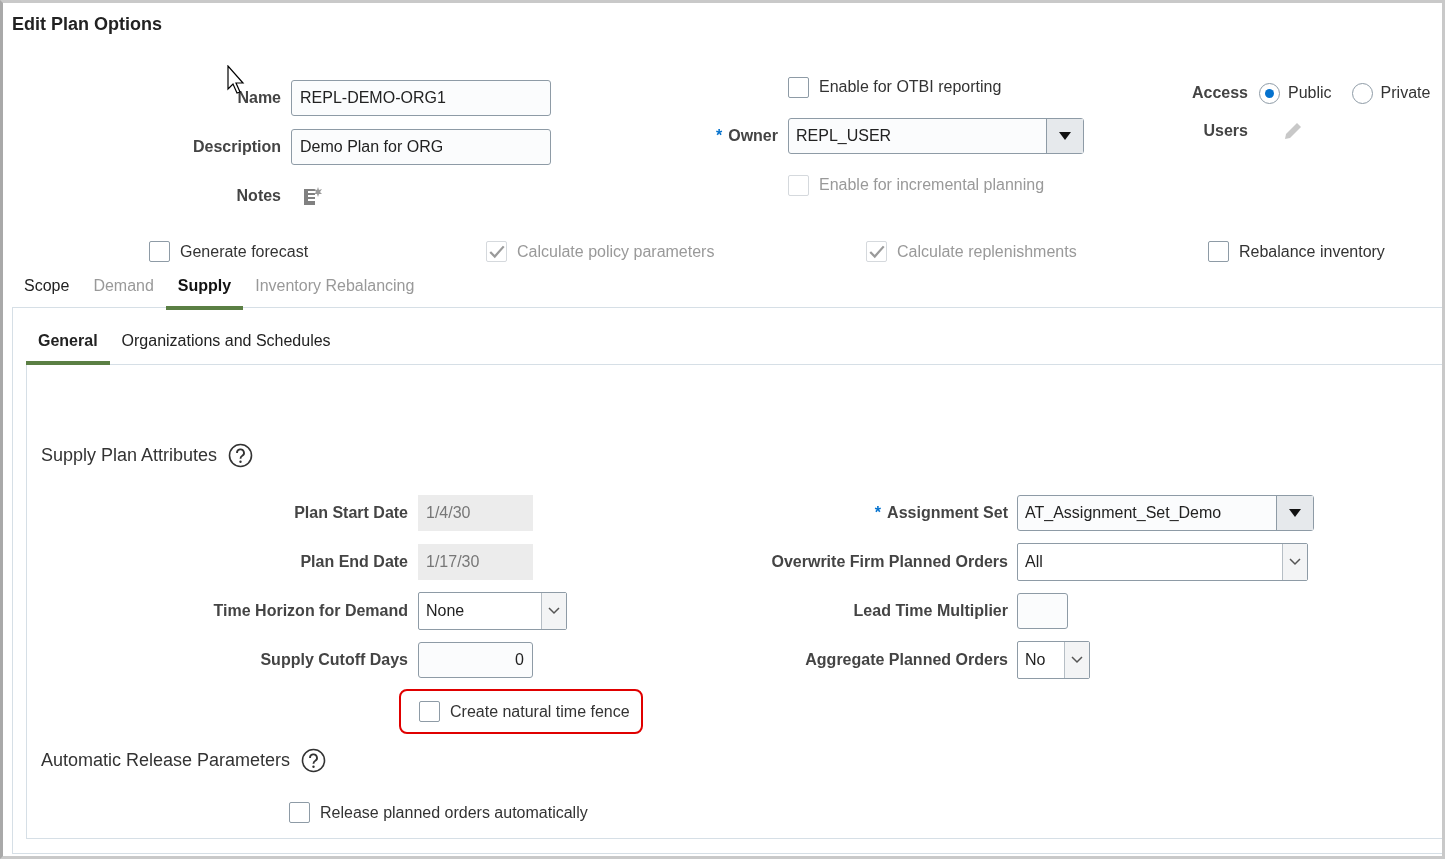  Describe the element at coordinates (616, 251) in the screenshot. I see `checkbox-label: Calculate policy parameters` at that location.